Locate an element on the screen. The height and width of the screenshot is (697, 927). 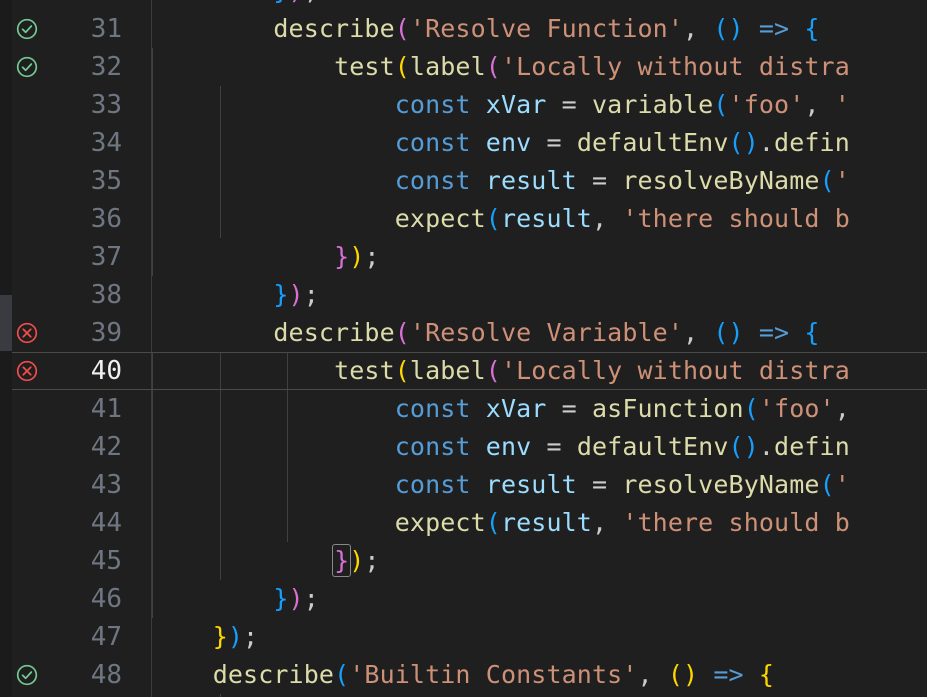
overview-ruler-marker is located at coordinates (6, 323).